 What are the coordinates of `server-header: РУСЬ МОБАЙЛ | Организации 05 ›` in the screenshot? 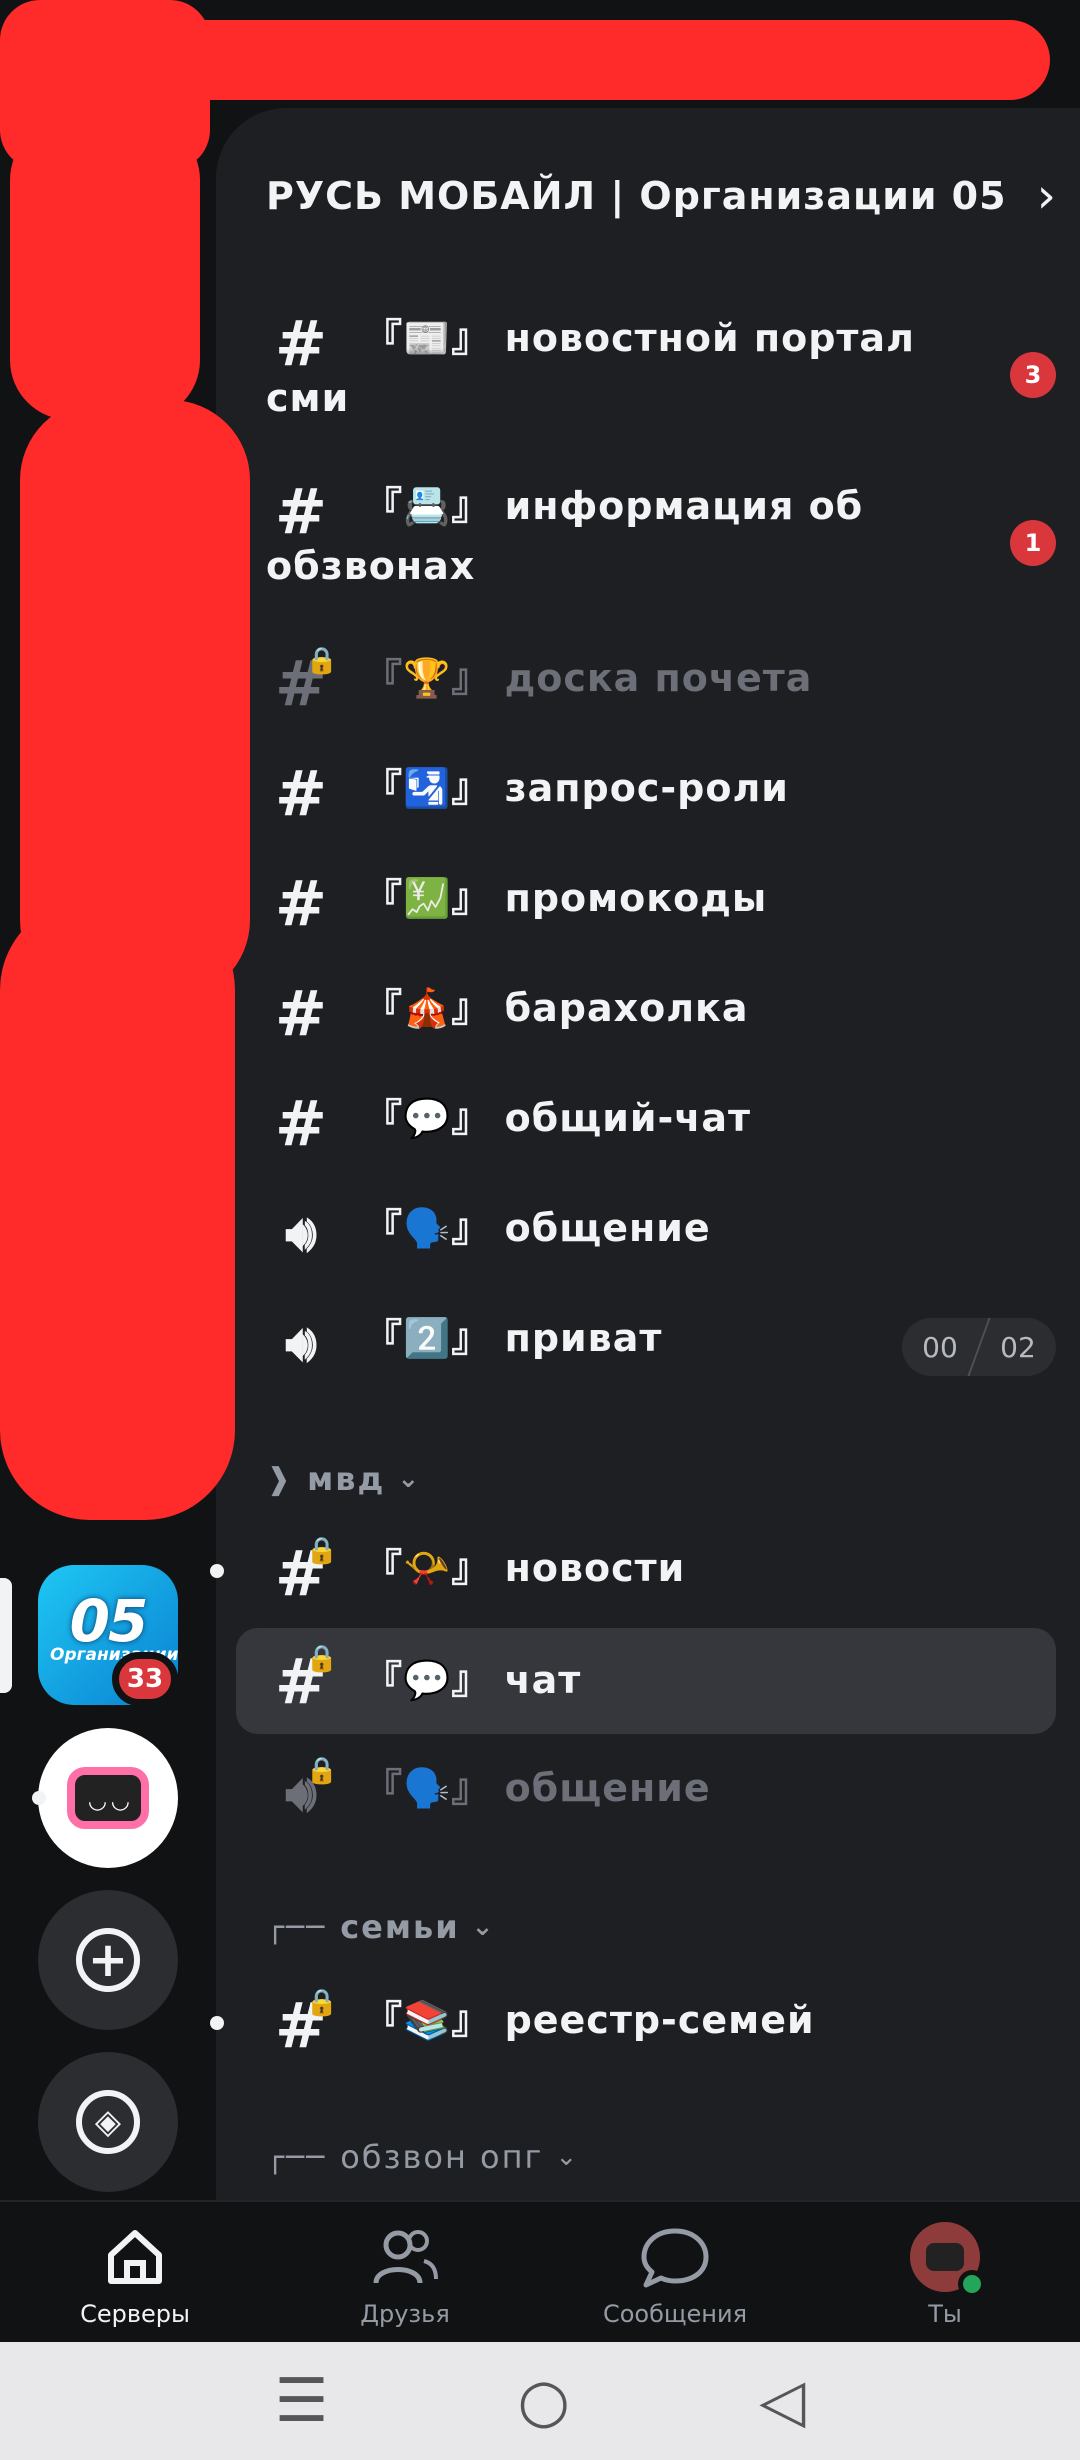 It's located at (661, 196).